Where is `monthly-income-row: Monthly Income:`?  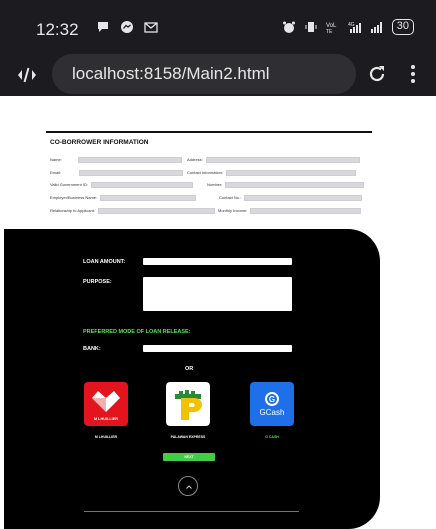
monthly-income-row: Monthly Income: is located at coordinates (290, 210).